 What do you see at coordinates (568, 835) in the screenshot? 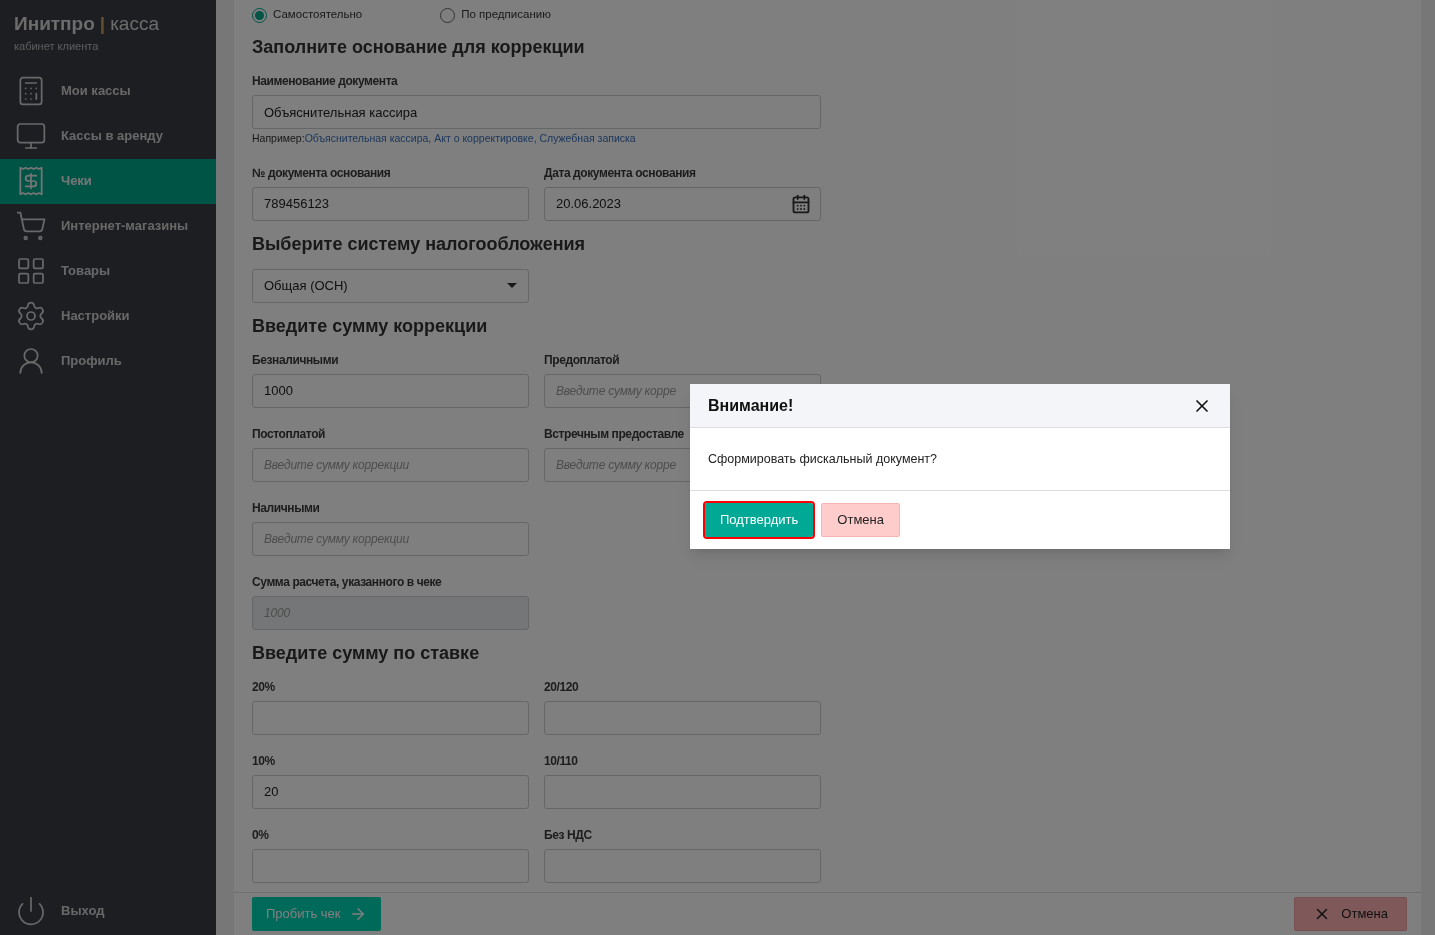
I see `field-label: Без НДС` at bounding box center [568, 835].